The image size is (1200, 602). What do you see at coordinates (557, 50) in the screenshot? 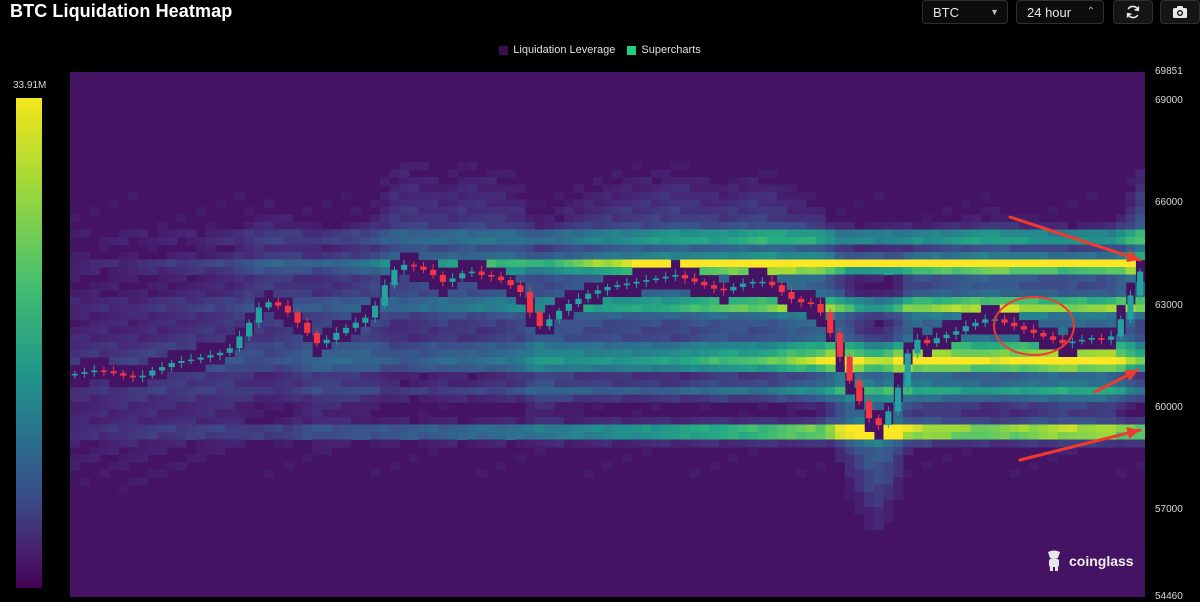
I see `legend-item-liquidation-leverage: Liquidation Leverage` at bounding box center [557, 50].